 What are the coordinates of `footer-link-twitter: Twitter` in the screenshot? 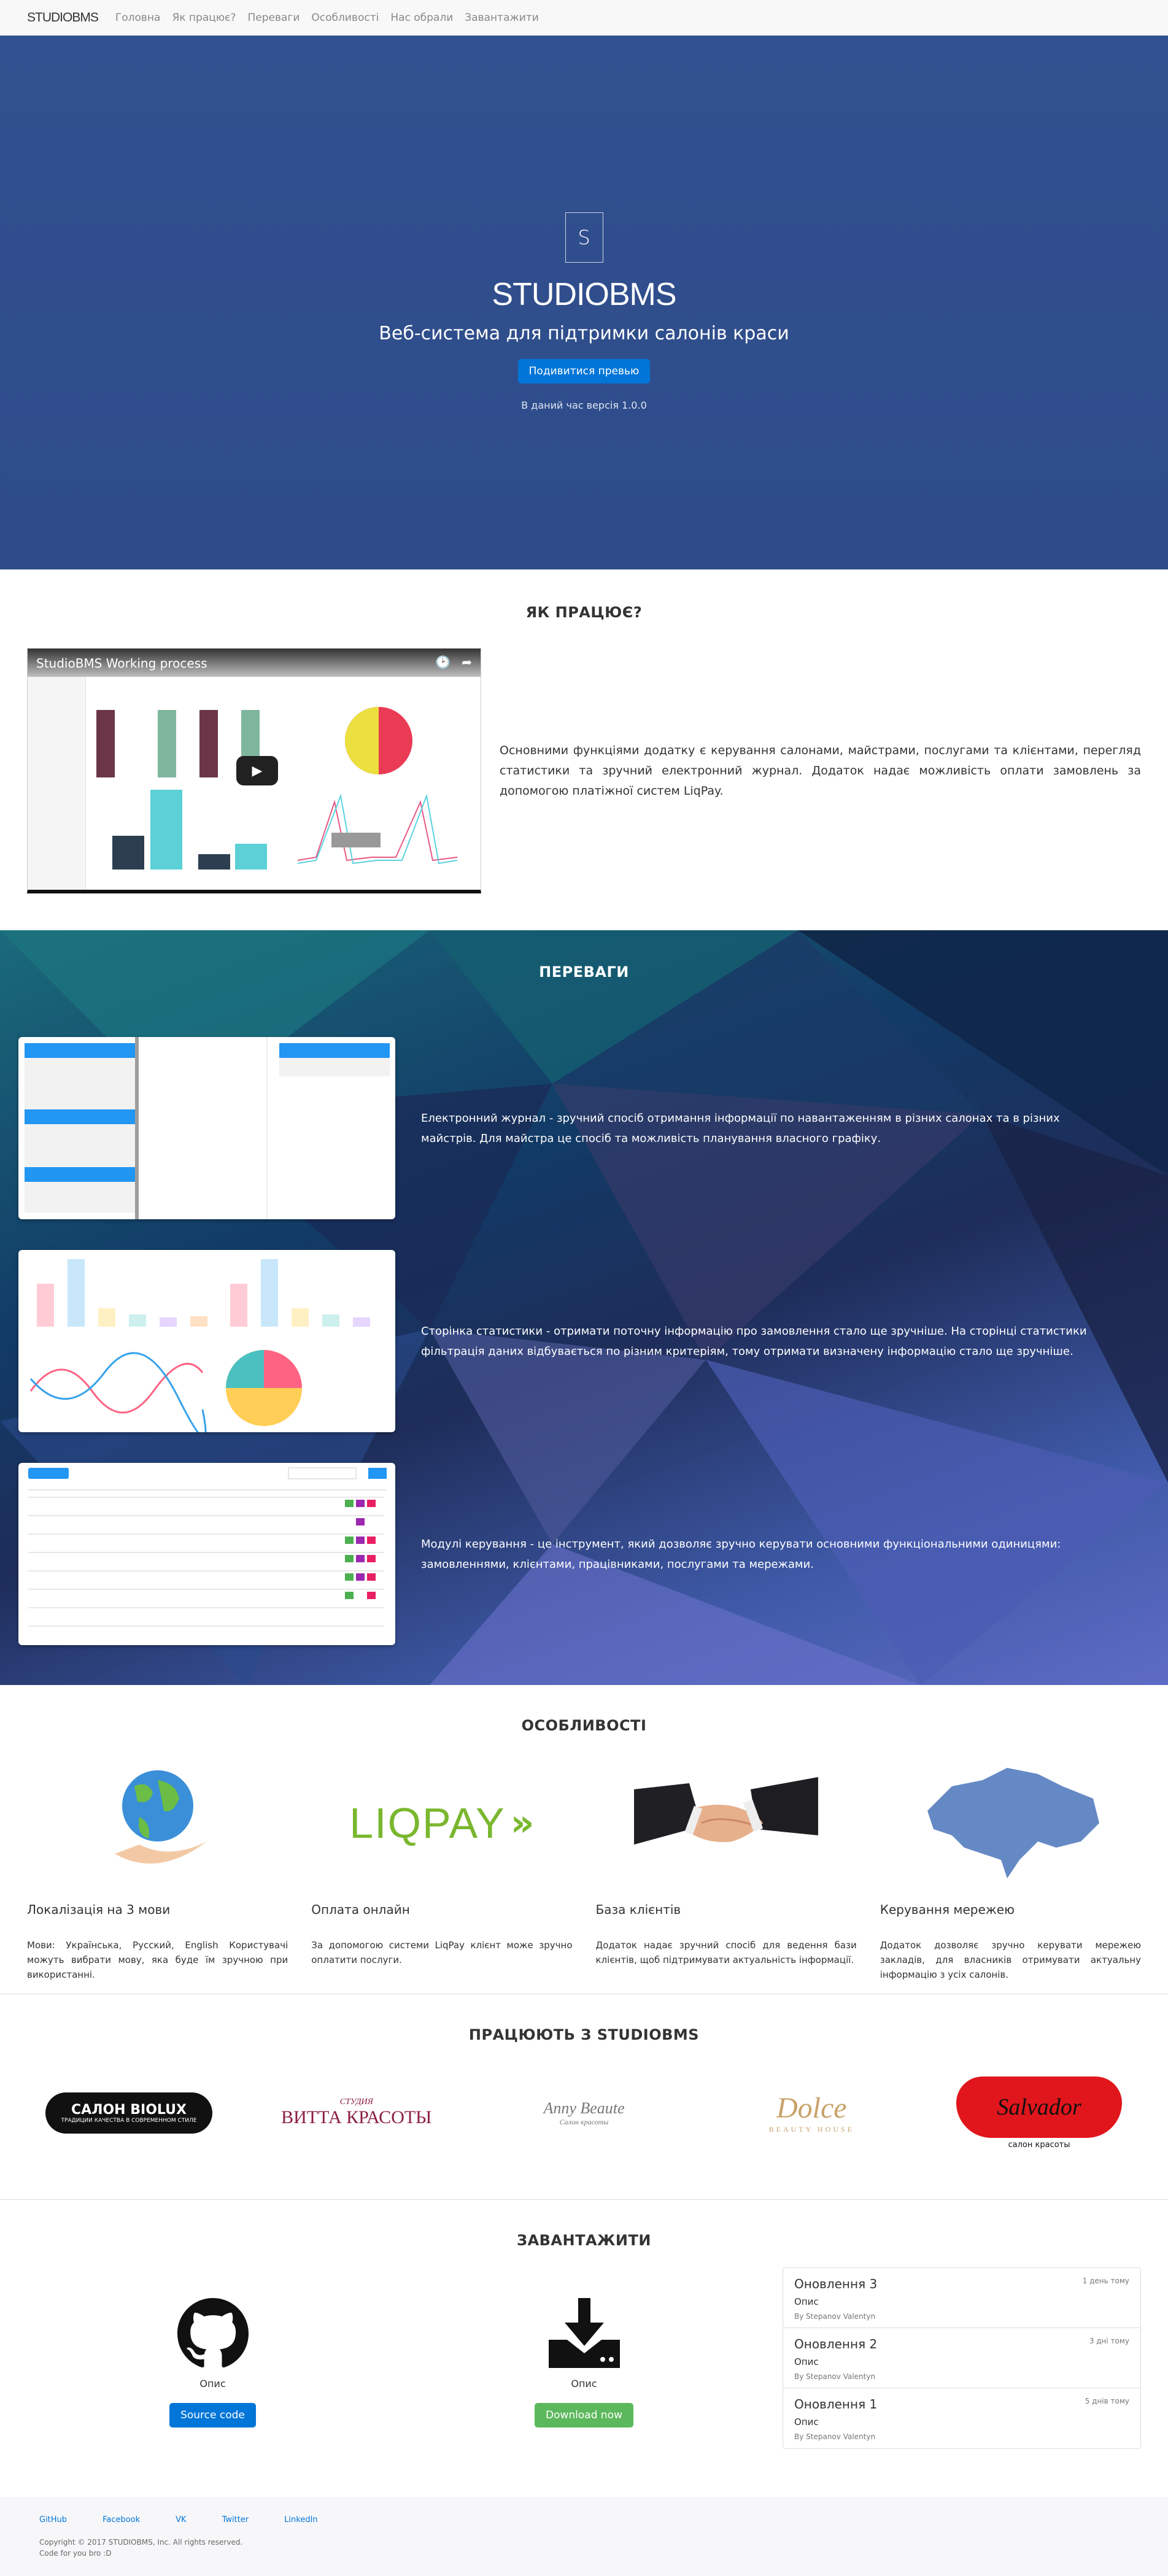 It's located at (235, 2519).